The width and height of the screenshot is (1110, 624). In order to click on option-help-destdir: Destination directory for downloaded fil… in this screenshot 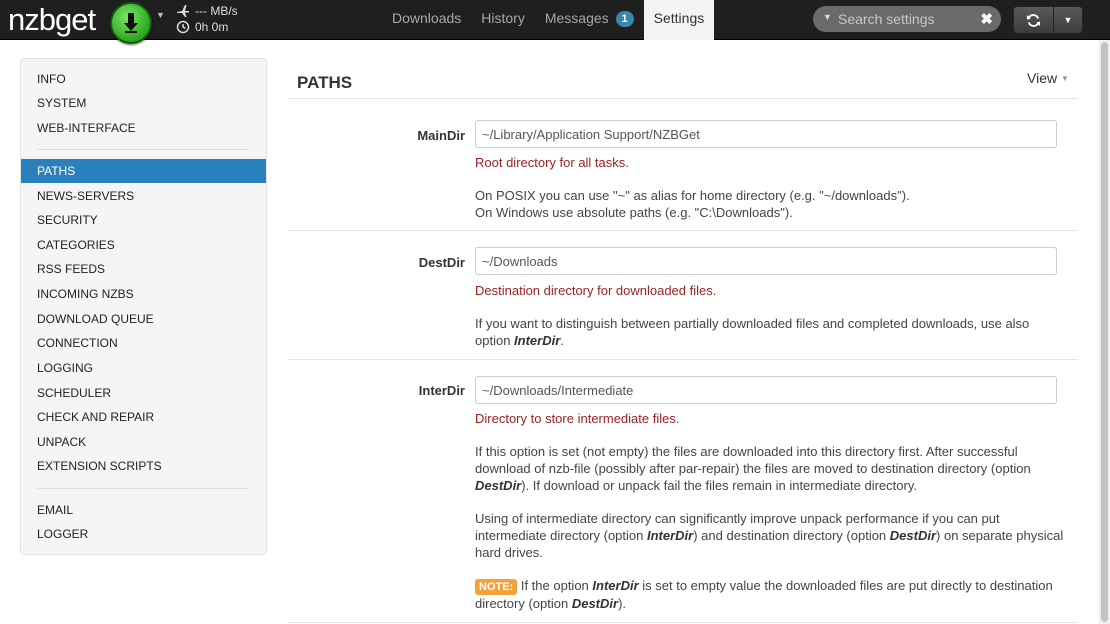, I will do `click(596, 290)`.